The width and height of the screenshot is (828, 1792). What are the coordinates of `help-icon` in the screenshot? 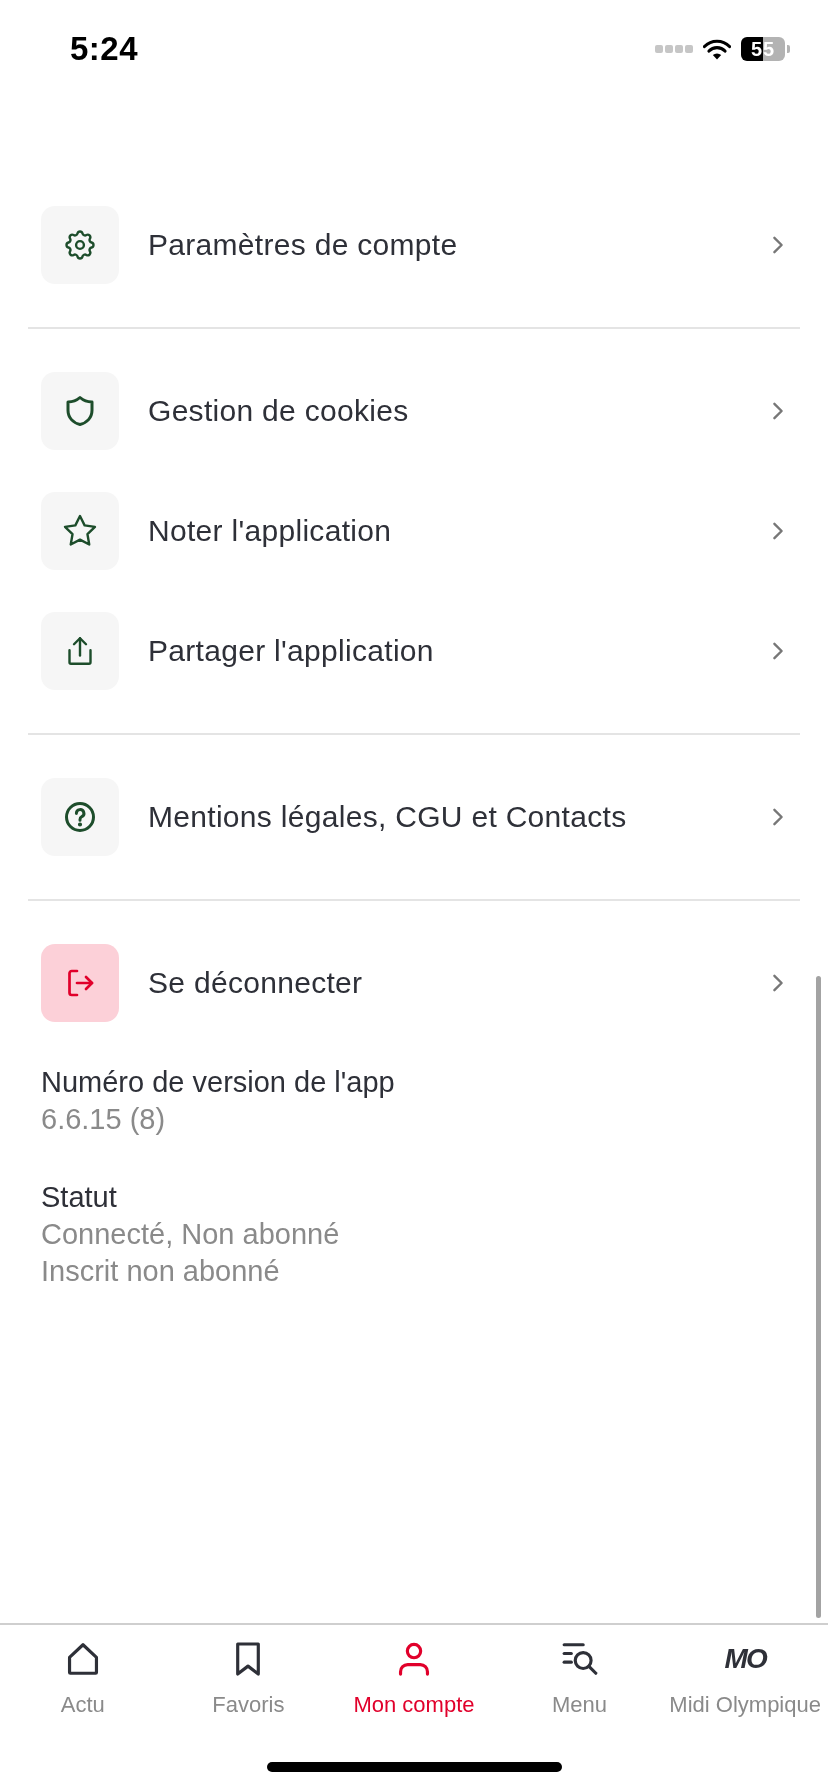 It's located at (80, 817).